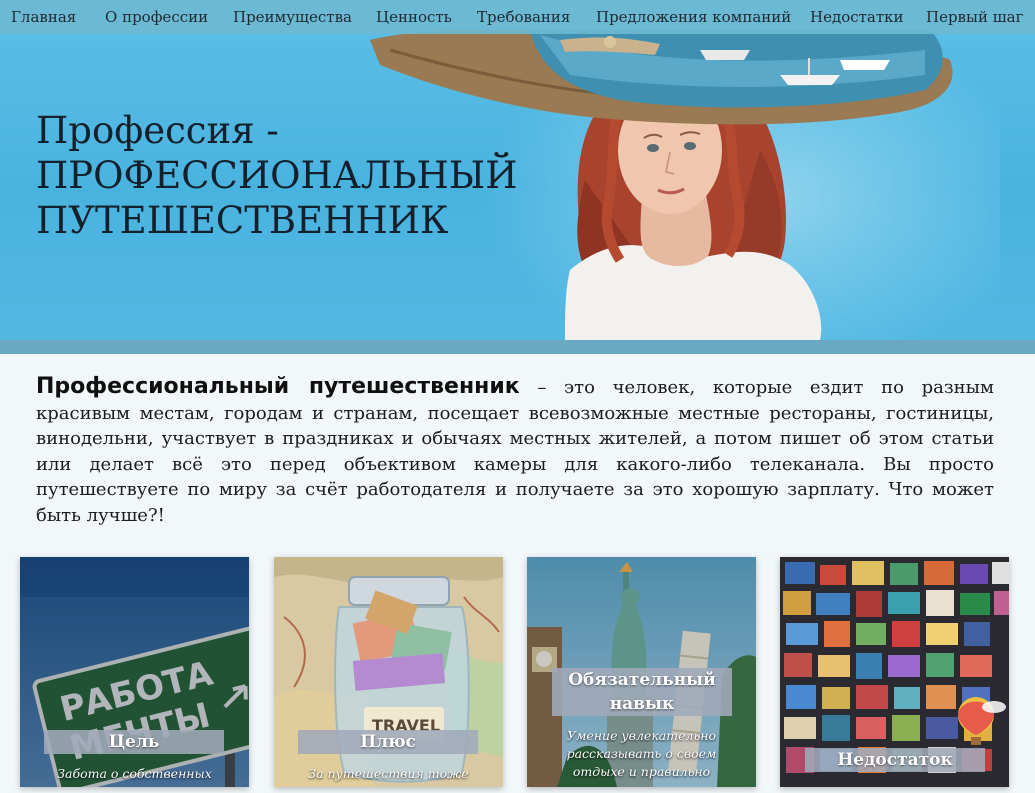  What do you see at coordinates (895, 760) in the screenshot?
I see `card-disadvantage-label: Недостаток` at bounding box center [895, 760].